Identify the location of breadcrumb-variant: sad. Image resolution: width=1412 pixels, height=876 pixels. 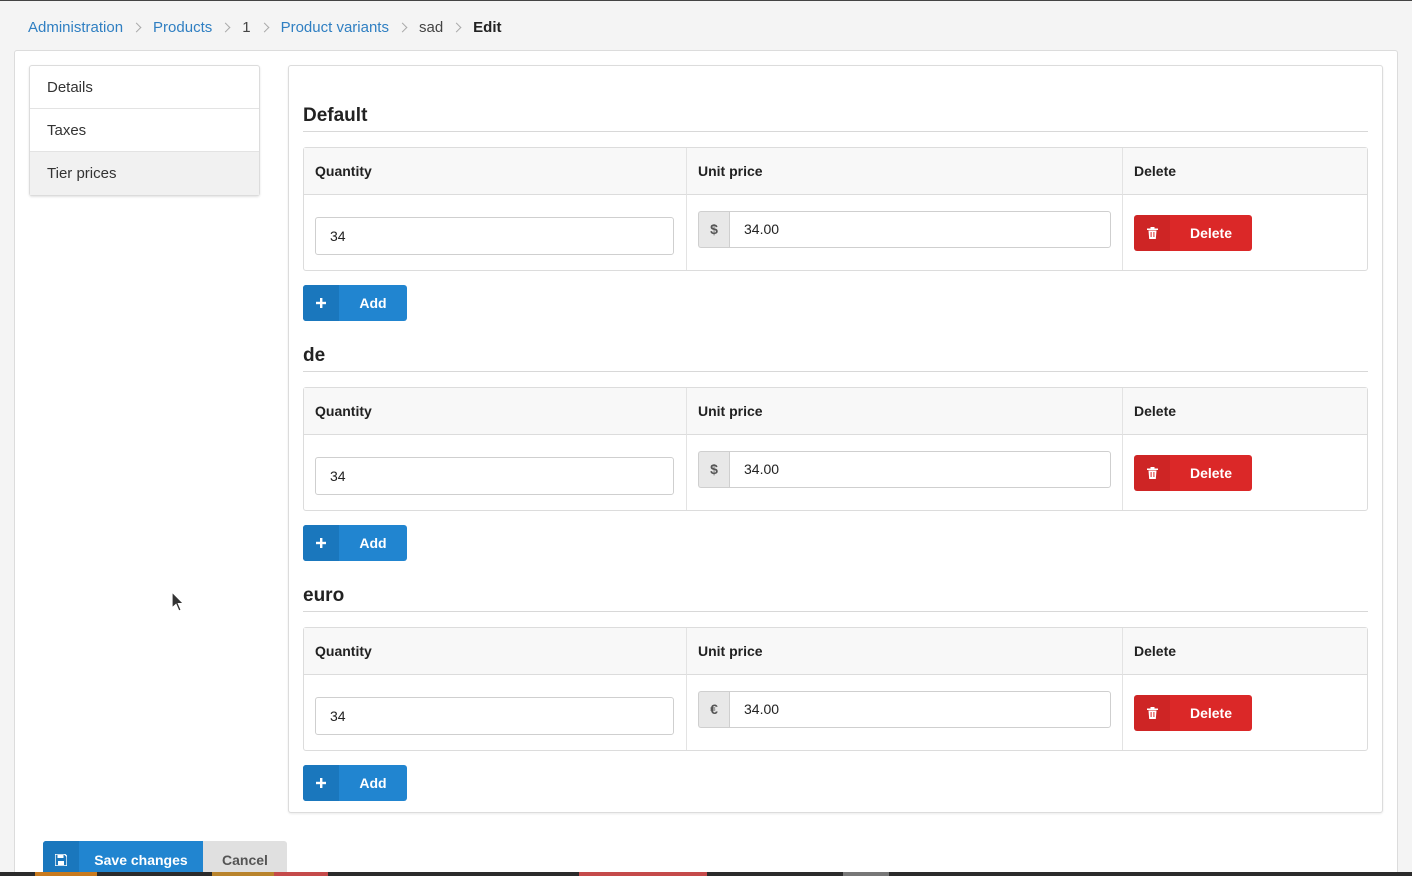
(431, 27).